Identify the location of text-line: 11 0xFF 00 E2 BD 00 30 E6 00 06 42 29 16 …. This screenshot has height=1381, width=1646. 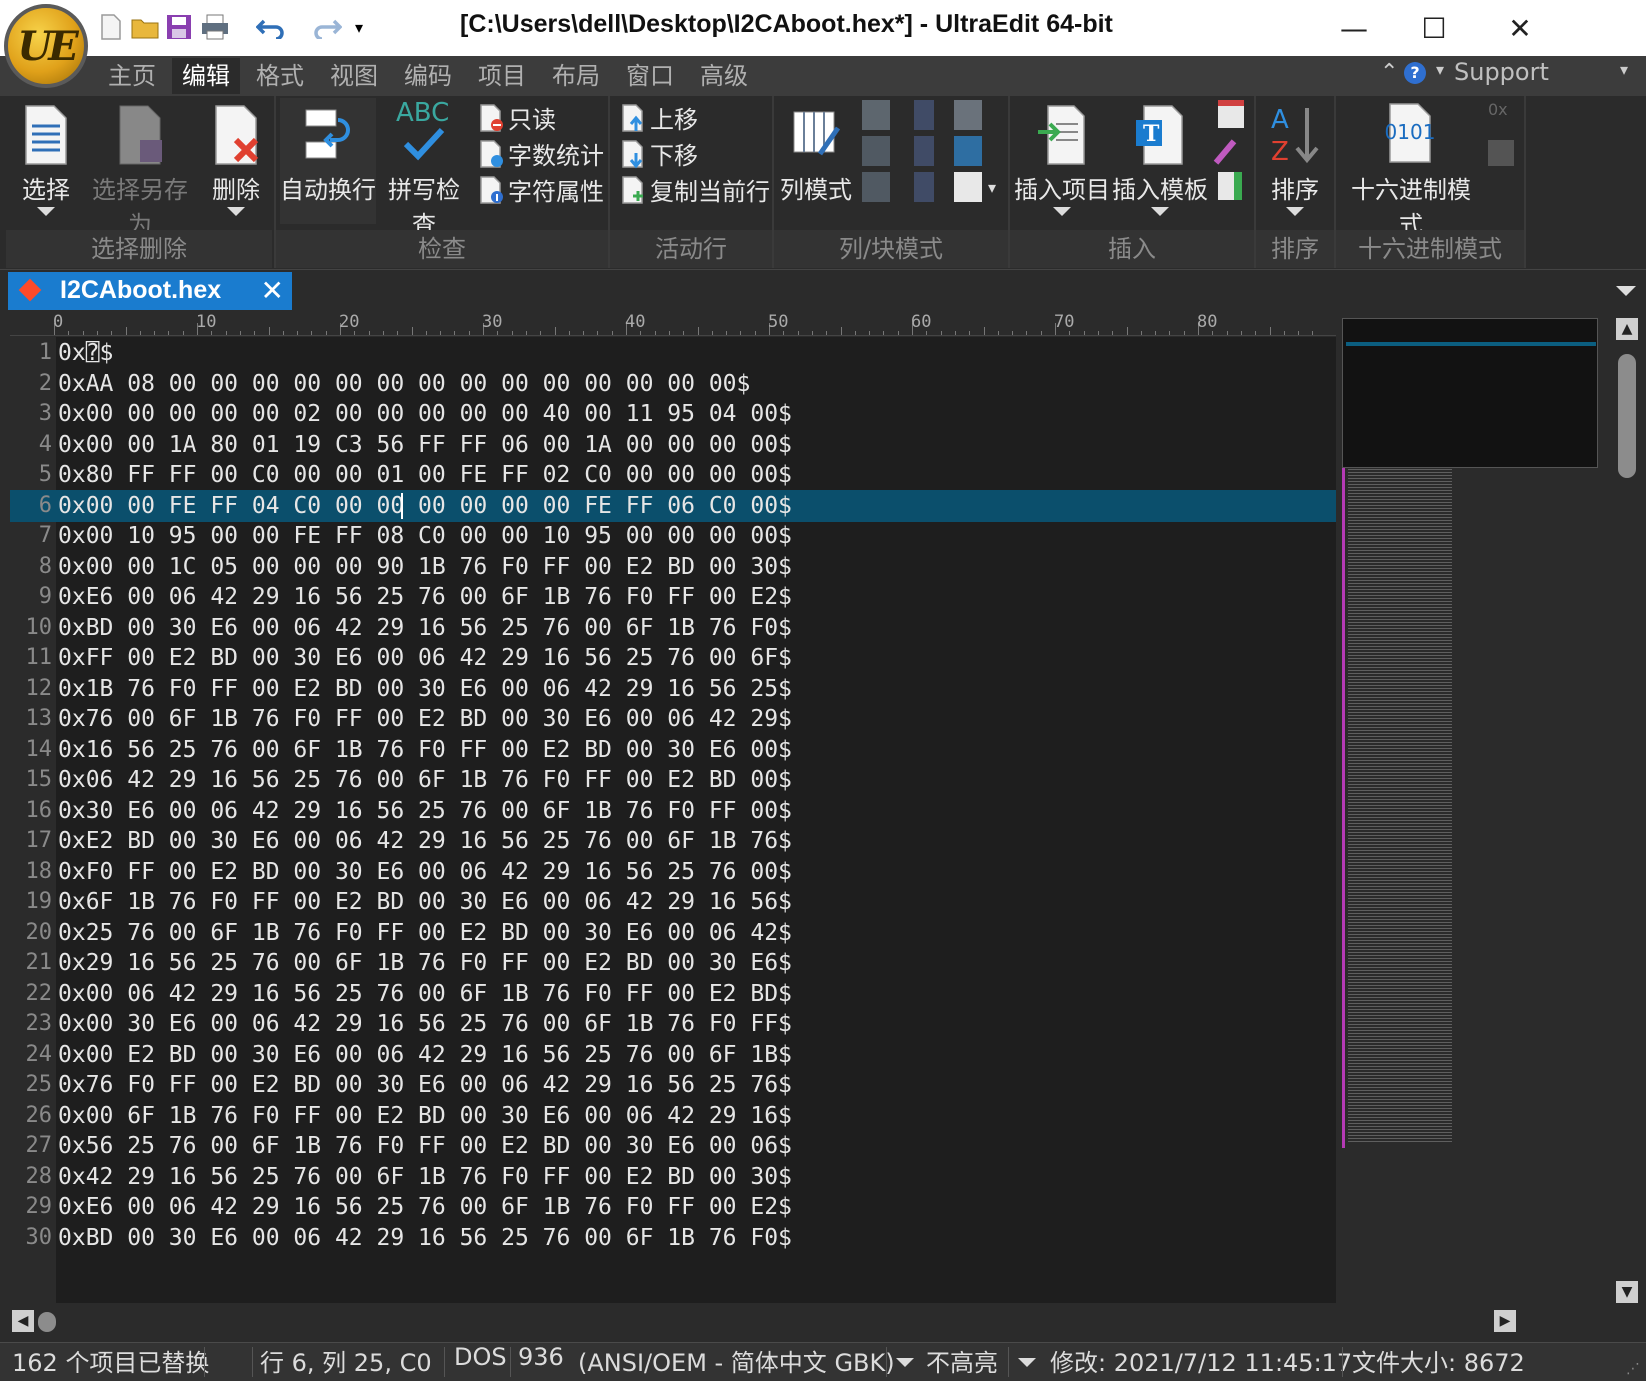
(673, 658).